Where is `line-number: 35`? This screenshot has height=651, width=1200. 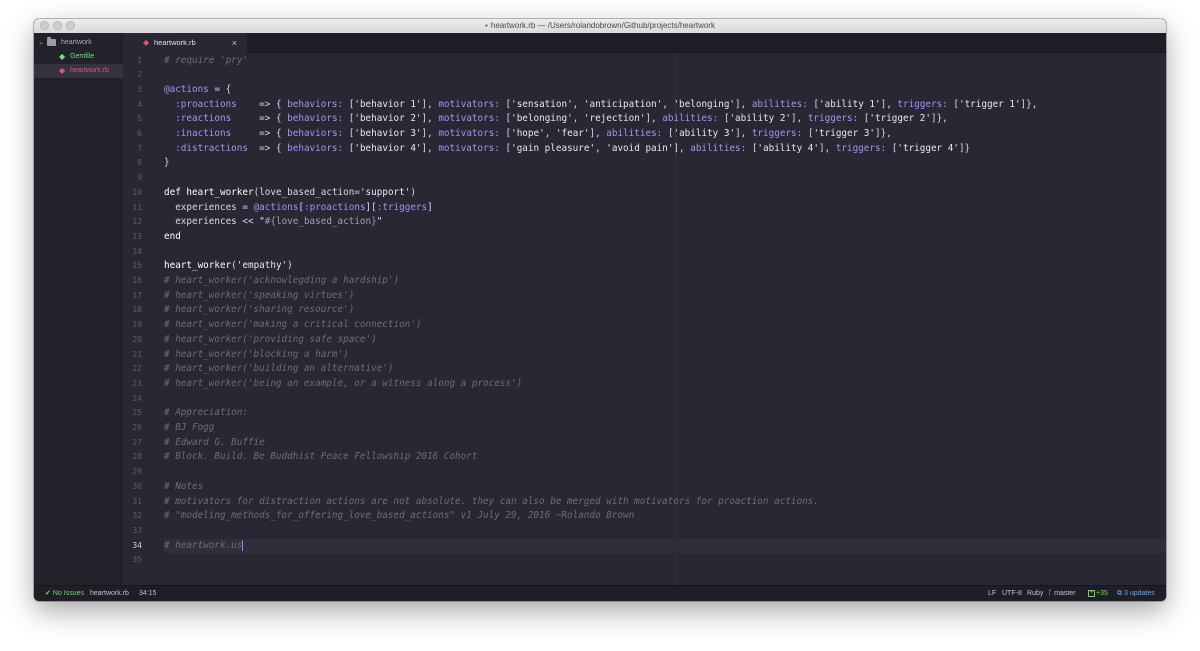
line-number: 35 is located at coordinates (132, 560).